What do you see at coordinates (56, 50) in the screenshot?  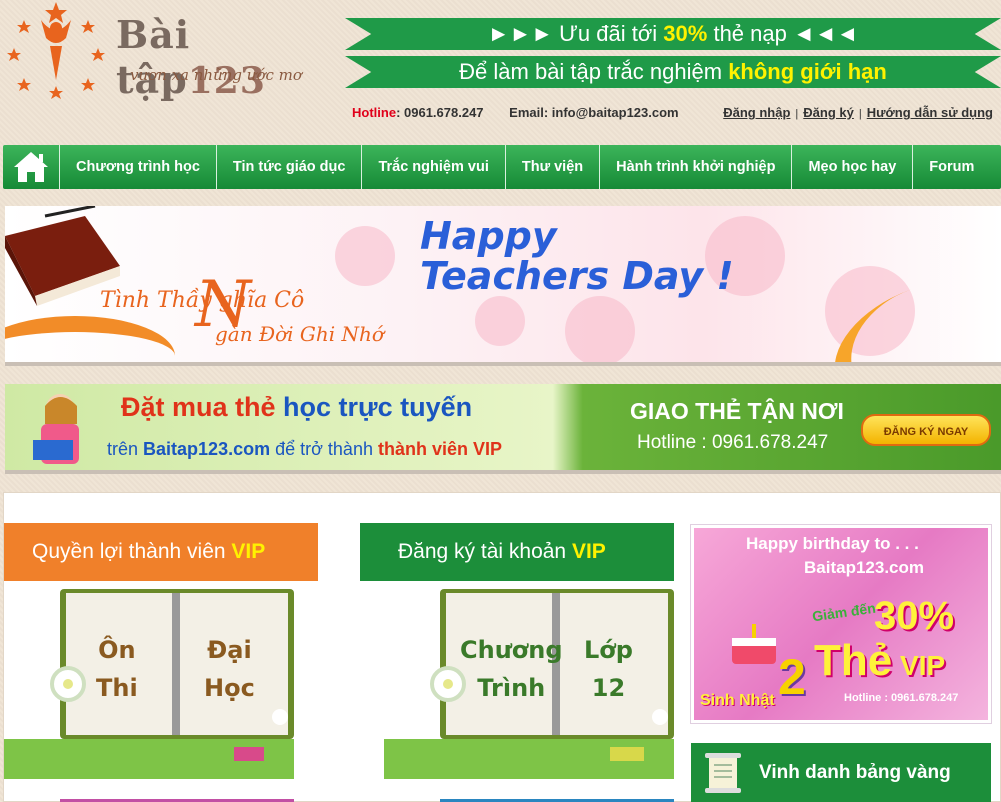 I see `logo-figure-icon` at bounding box center [56, 50].